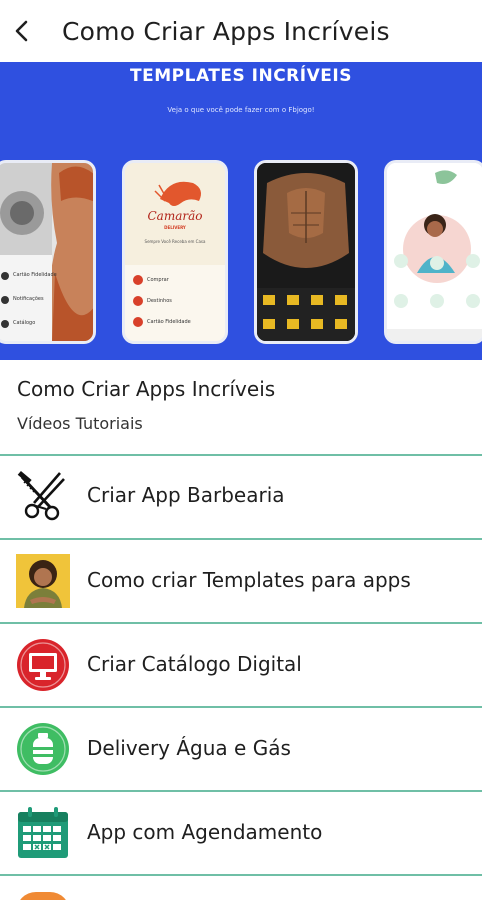 Image resolution: width=482 pixels, height=900 pixels. What do you see at coordinates (158, 280) in the screenshot?
I see `shrimp-menu-label: Comprar` at bounding box center [158, 280].